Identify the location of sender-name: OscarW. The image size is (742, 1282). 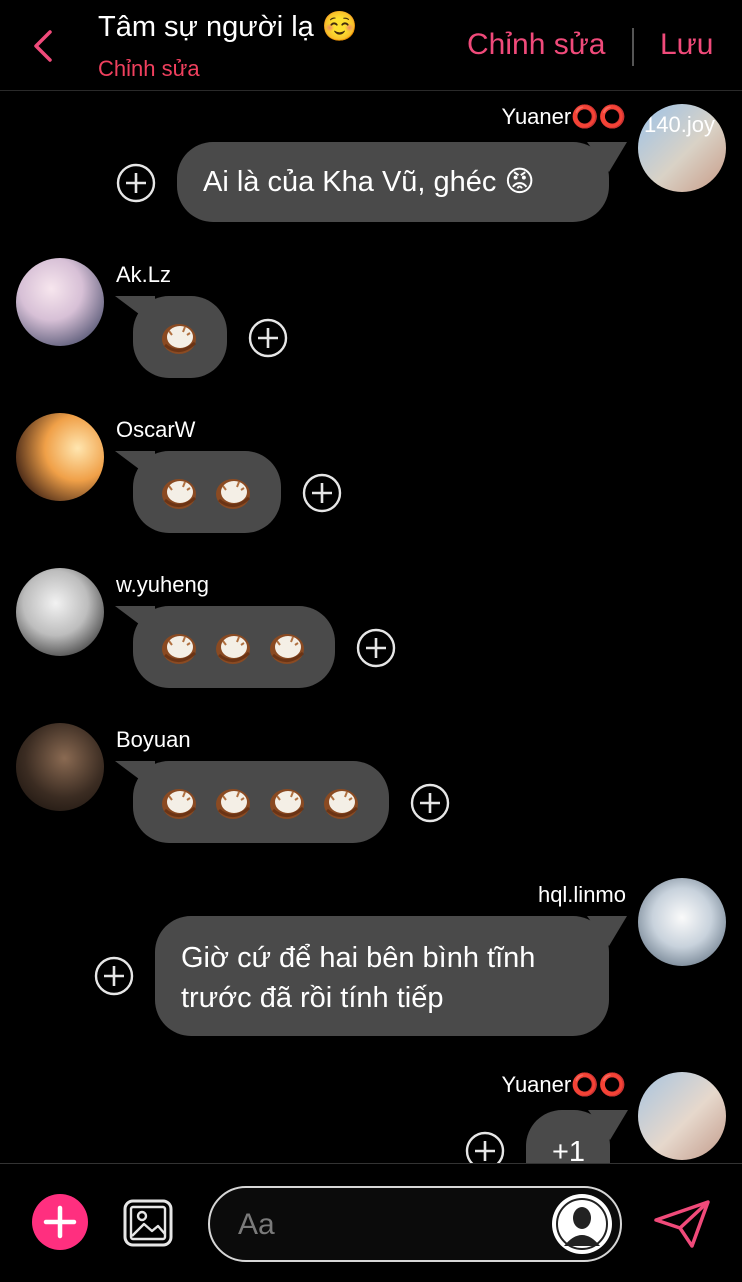
(156, 429).